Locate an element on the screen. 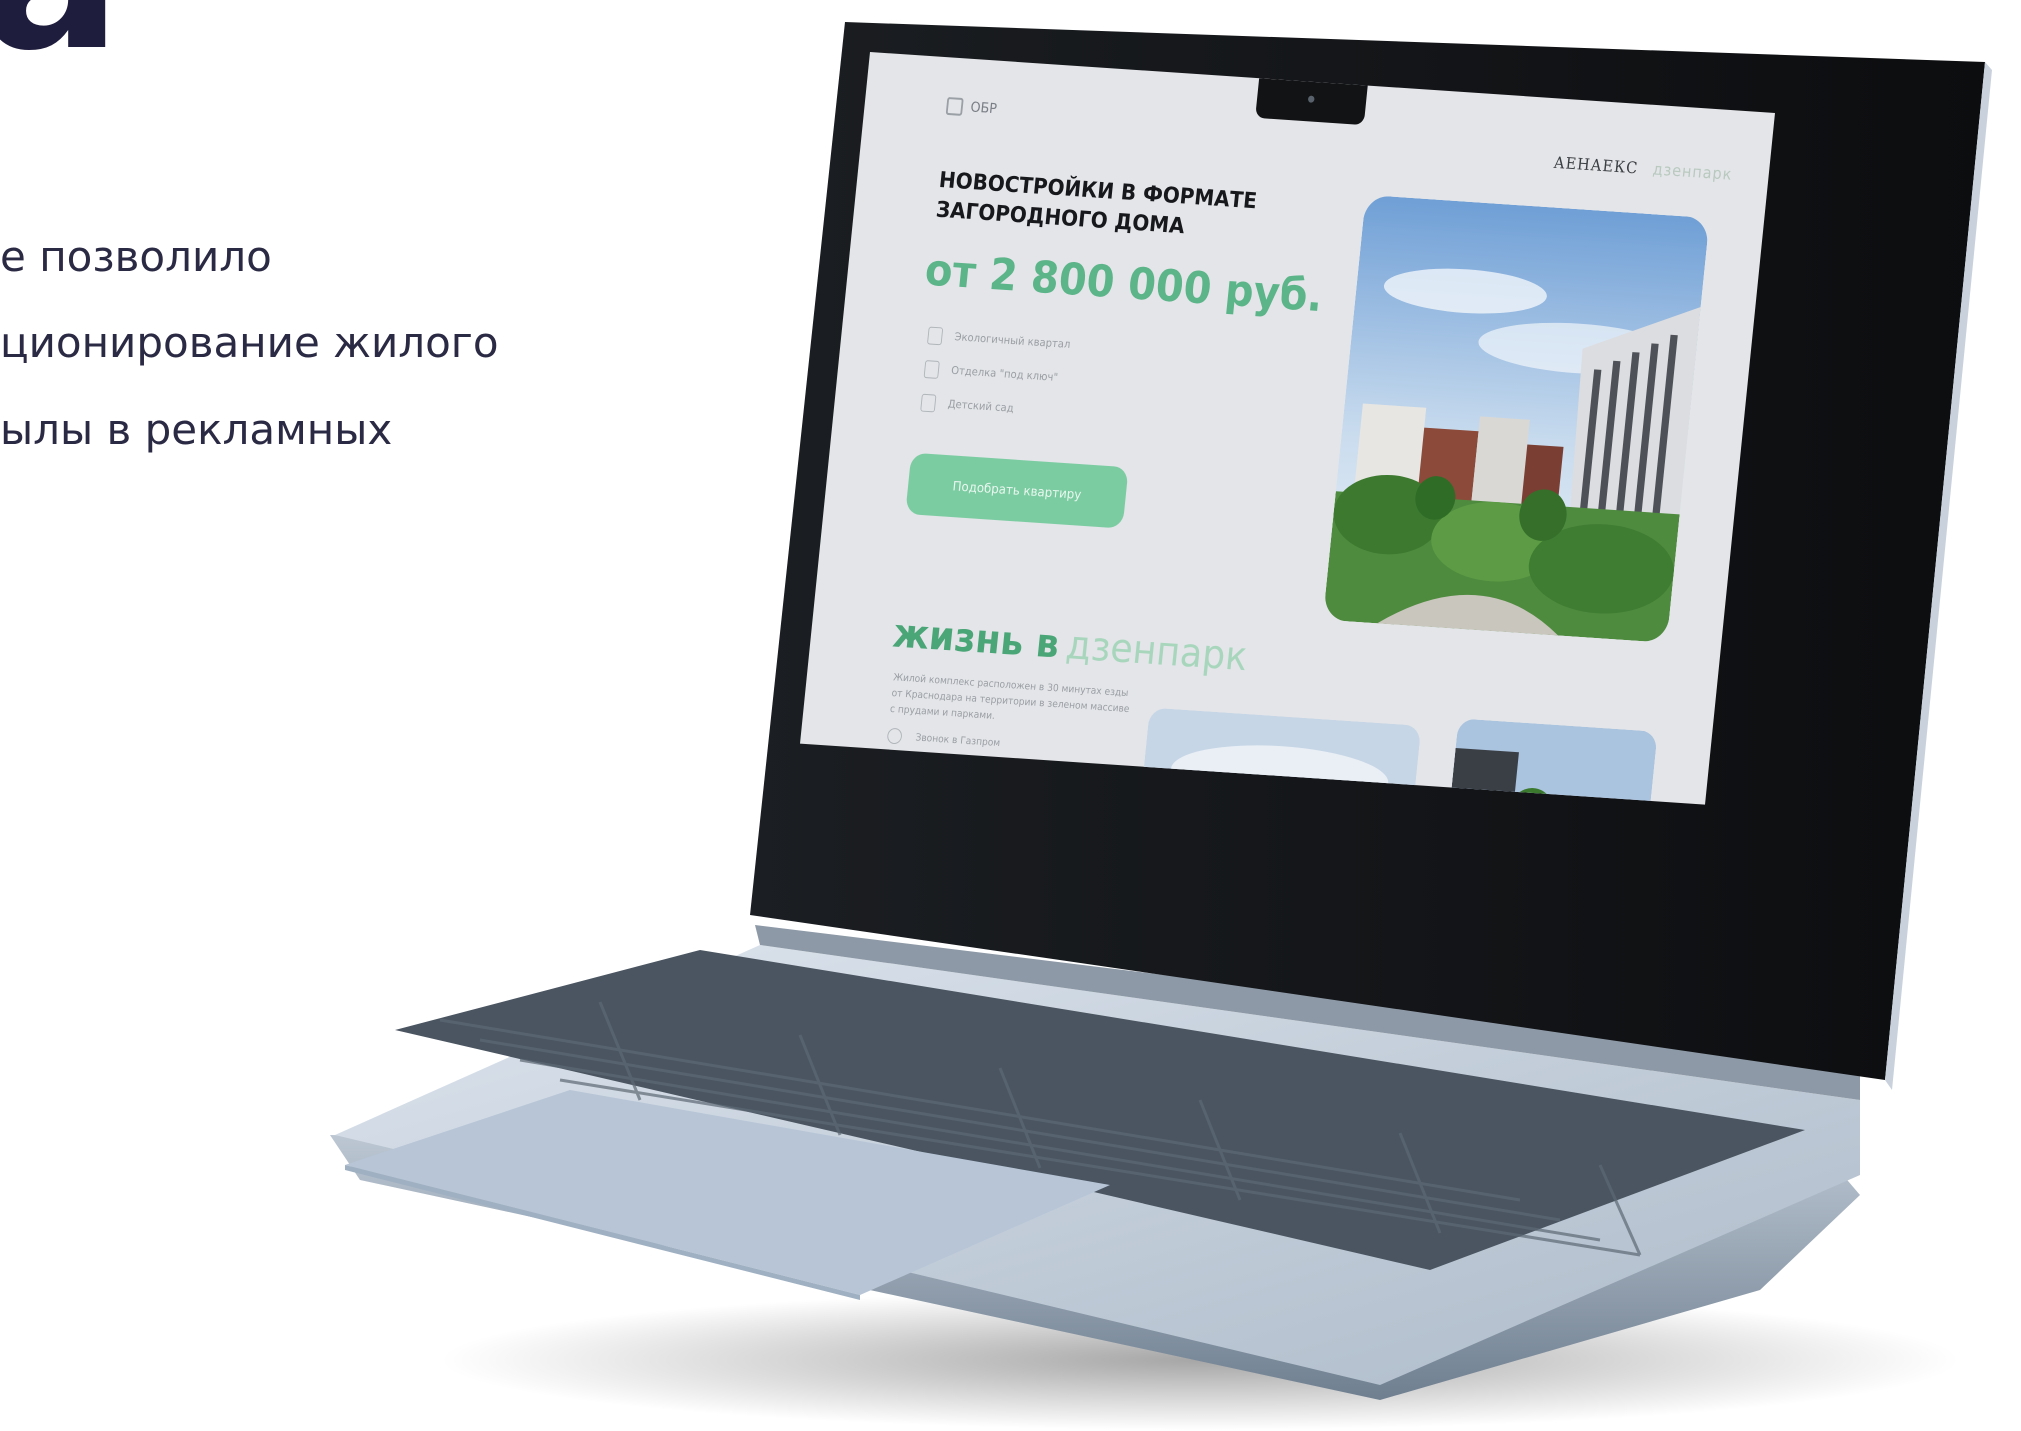 The image size is (2021, 1431). location-item: Звонок в Газпром is located at coordinates (943, 739).